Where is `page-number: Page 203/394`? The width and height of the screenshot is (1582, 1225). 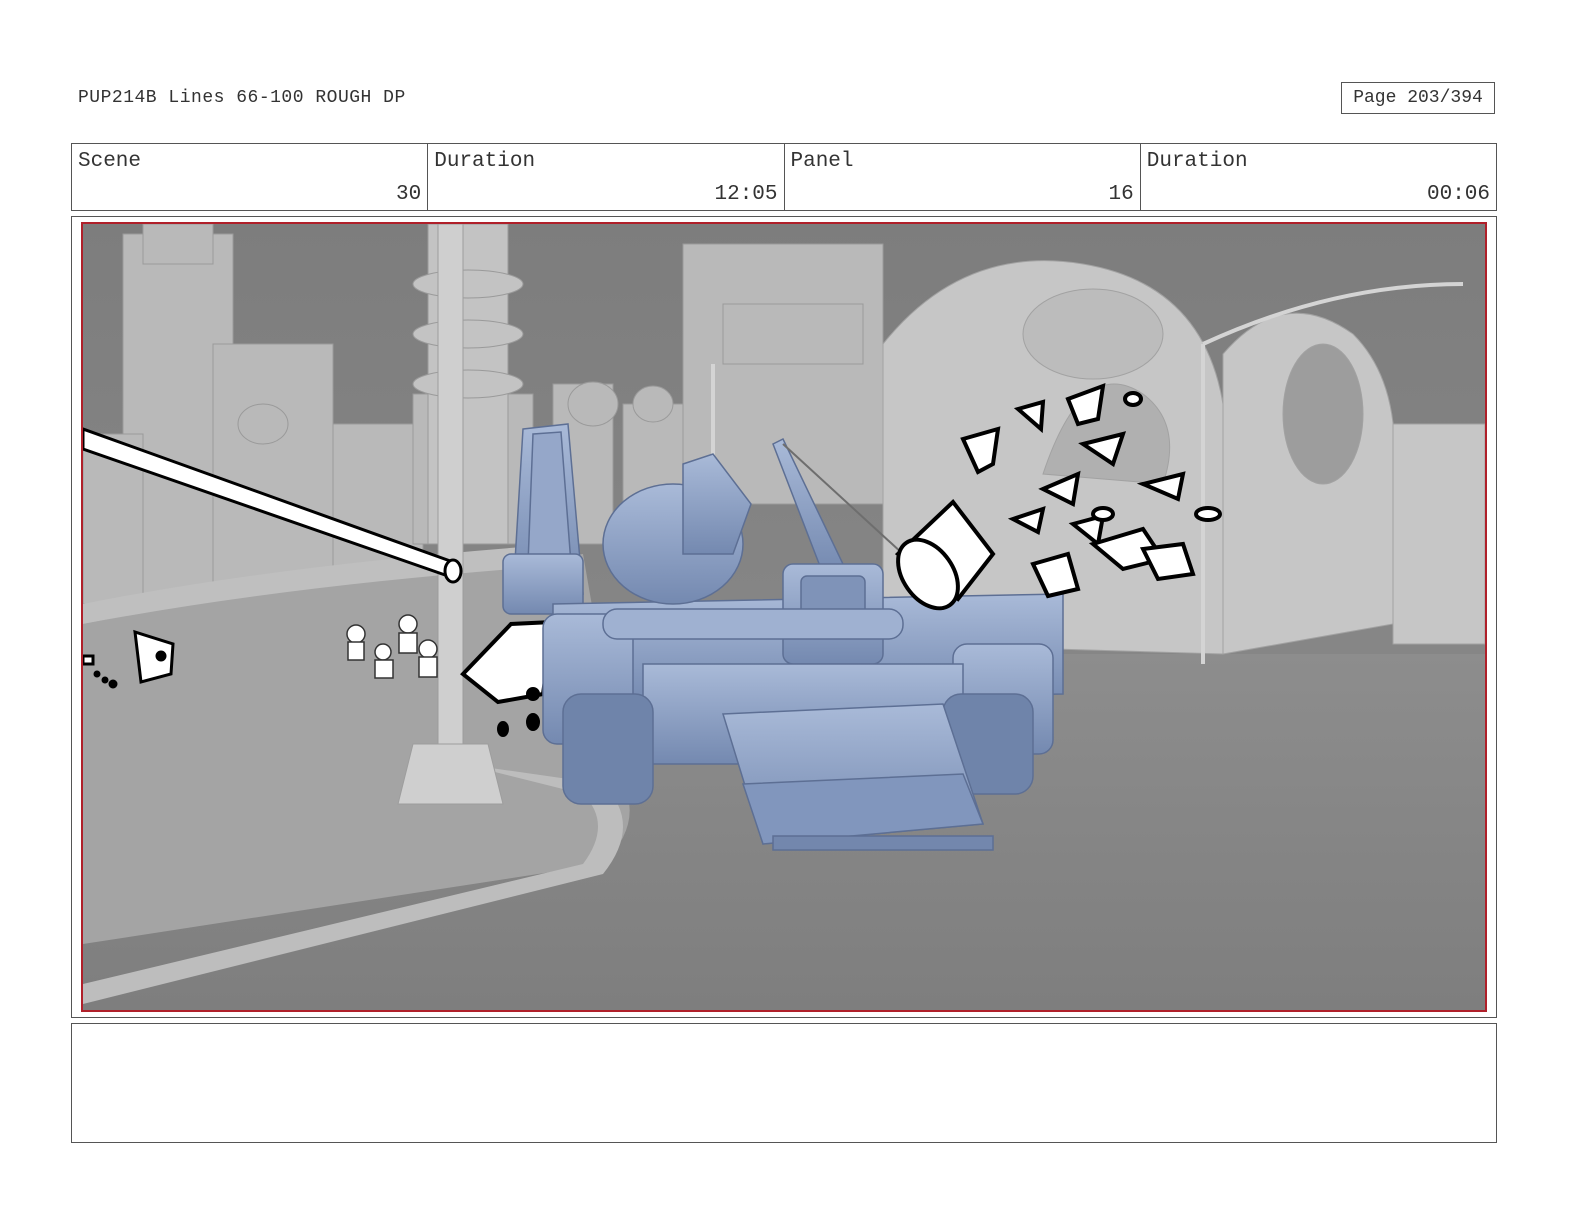 page-number: Page 203/394 is located at coordinates (1418, 98).